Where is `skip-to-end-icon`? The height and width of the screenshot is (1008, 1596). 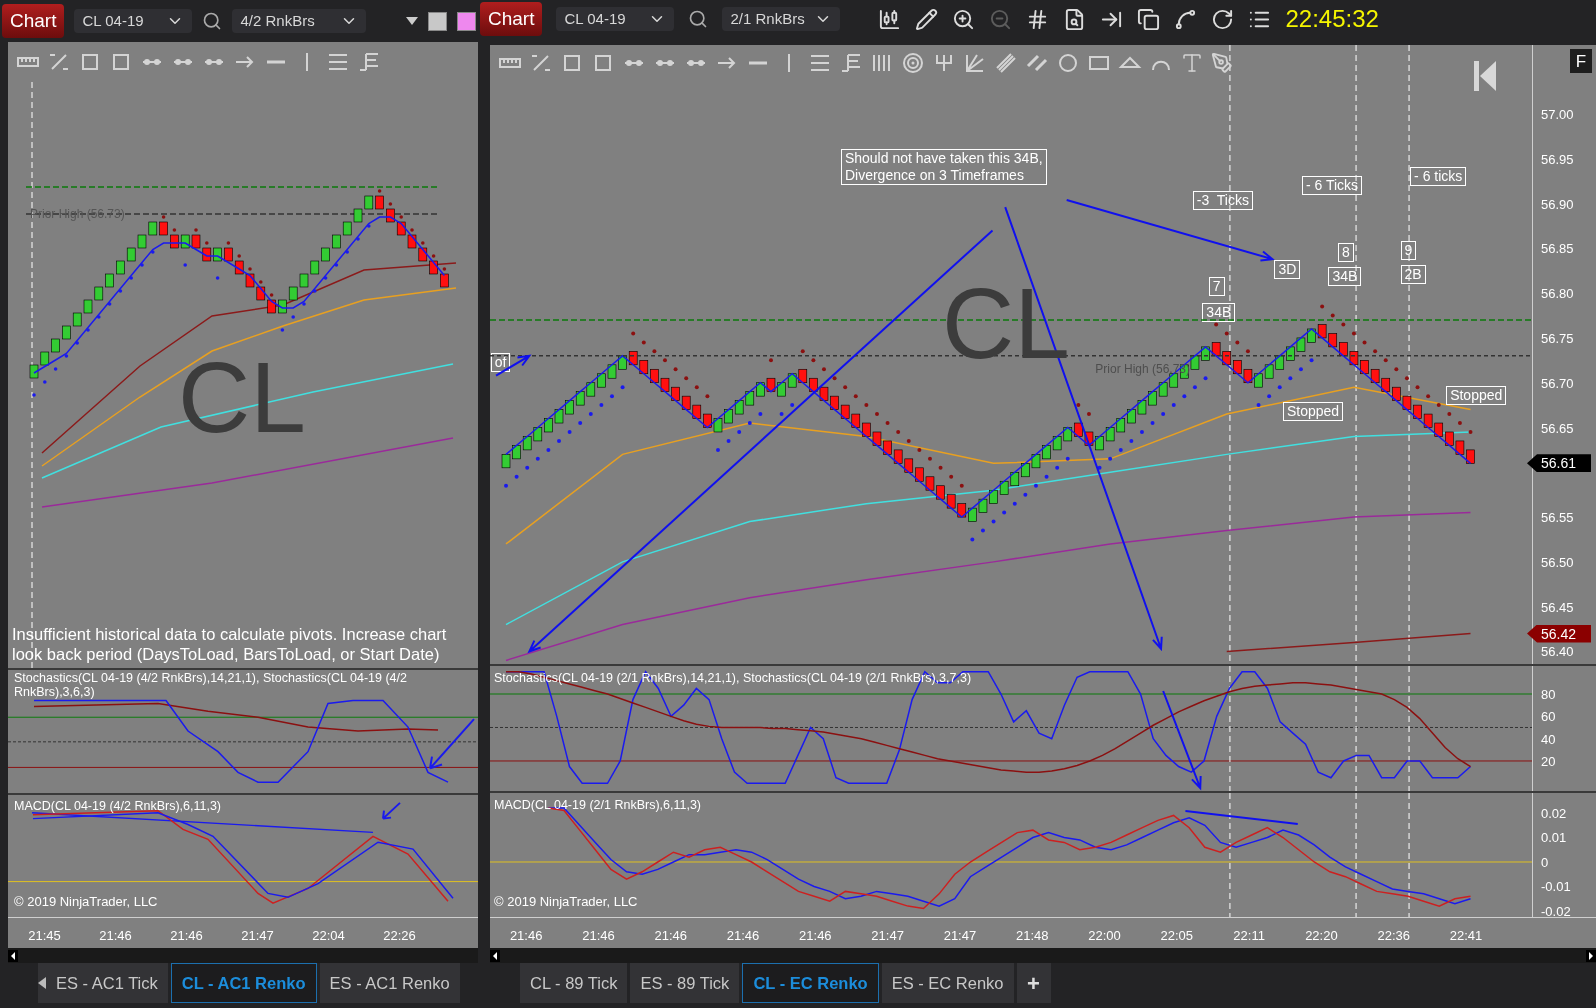 skip-to-end-icon is located at coordinates (1485, 76).